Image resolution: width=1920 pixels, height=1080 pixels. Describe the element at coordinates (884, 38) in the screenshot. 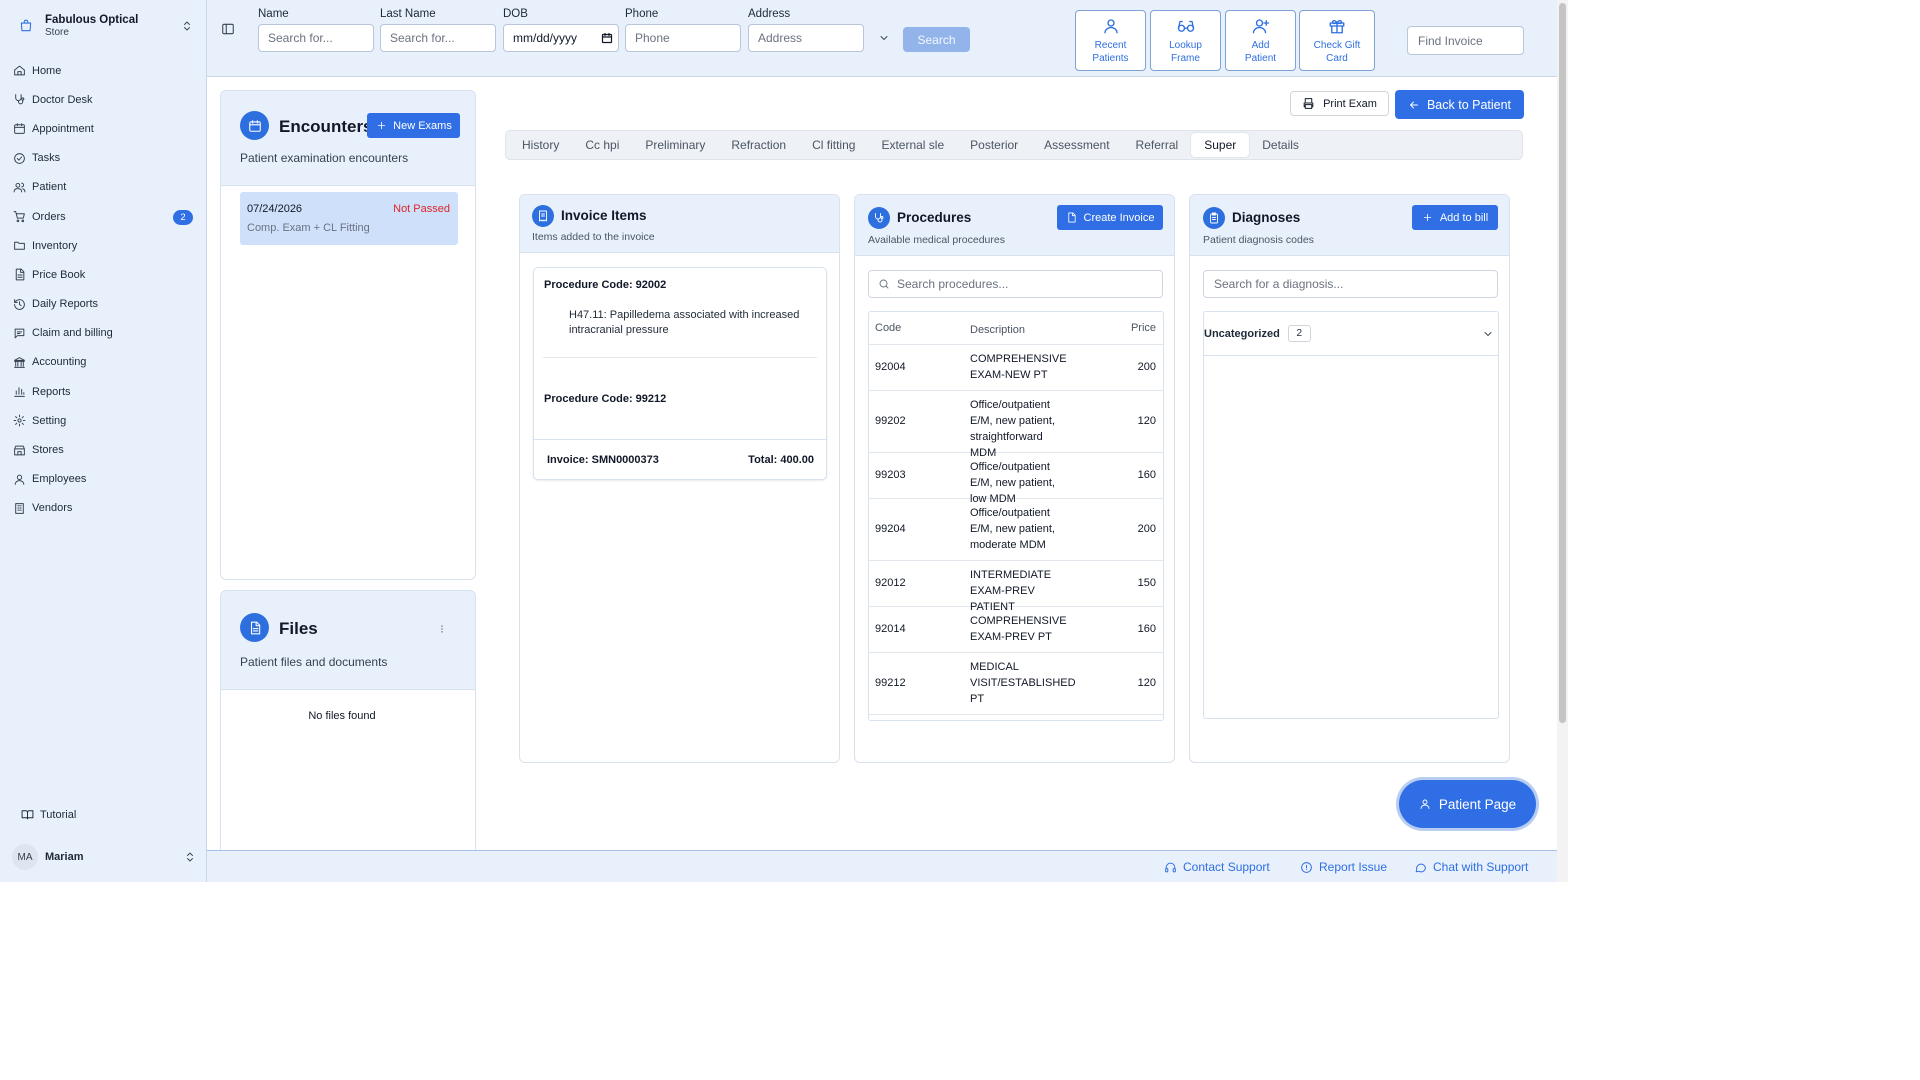

I see `chevron-down-icon` at that location.